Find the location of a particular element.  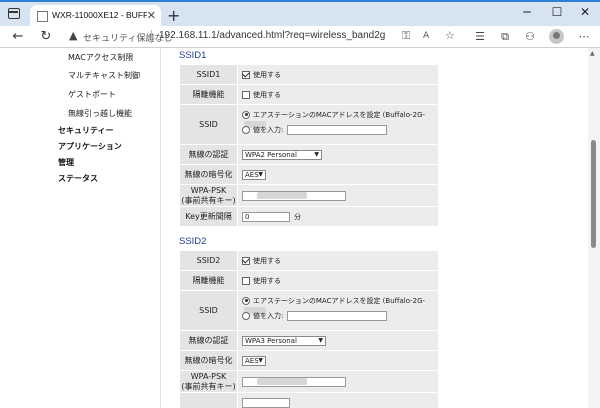

ssid1-custom-option: 値を入力: is located at coordinates (268, 129).